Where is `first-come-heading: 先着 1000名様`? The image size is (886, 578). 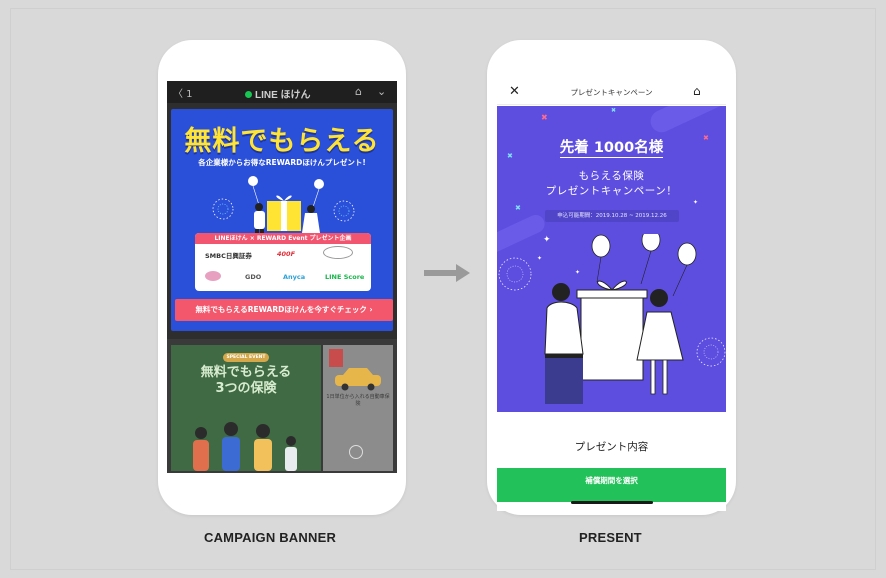 first-come-heading: 先着 1000名様 is located at coordinates (611, 147).